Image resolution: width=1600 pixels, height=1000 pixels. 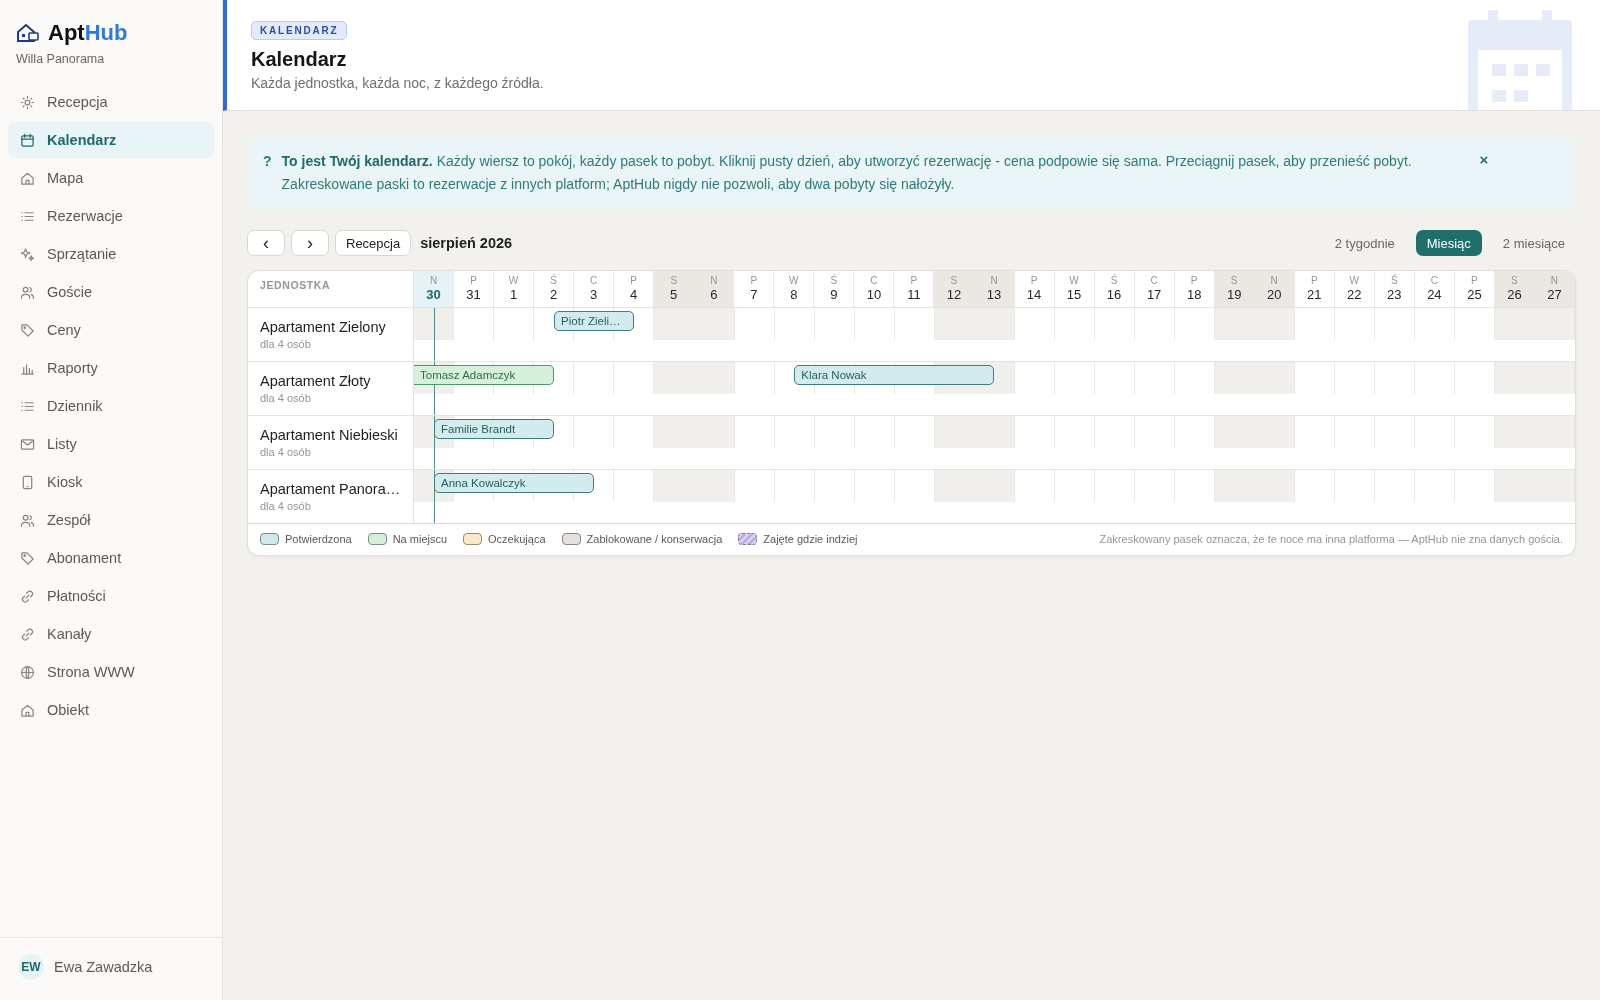 I want to click on sidebar-item: Recepcja, so click(x=111, y=102).